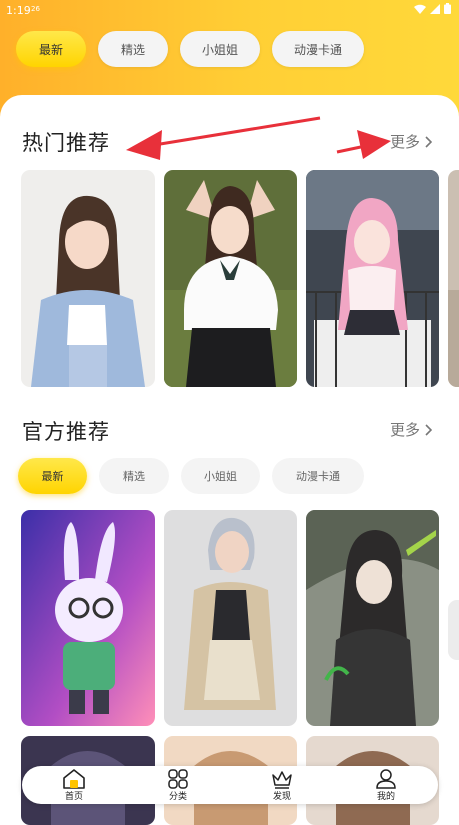 This screenshot has height=825, width=459. Describe the element at coordinates (35, 9) in the screenshot. I see `status-indicator: 26` at that location.